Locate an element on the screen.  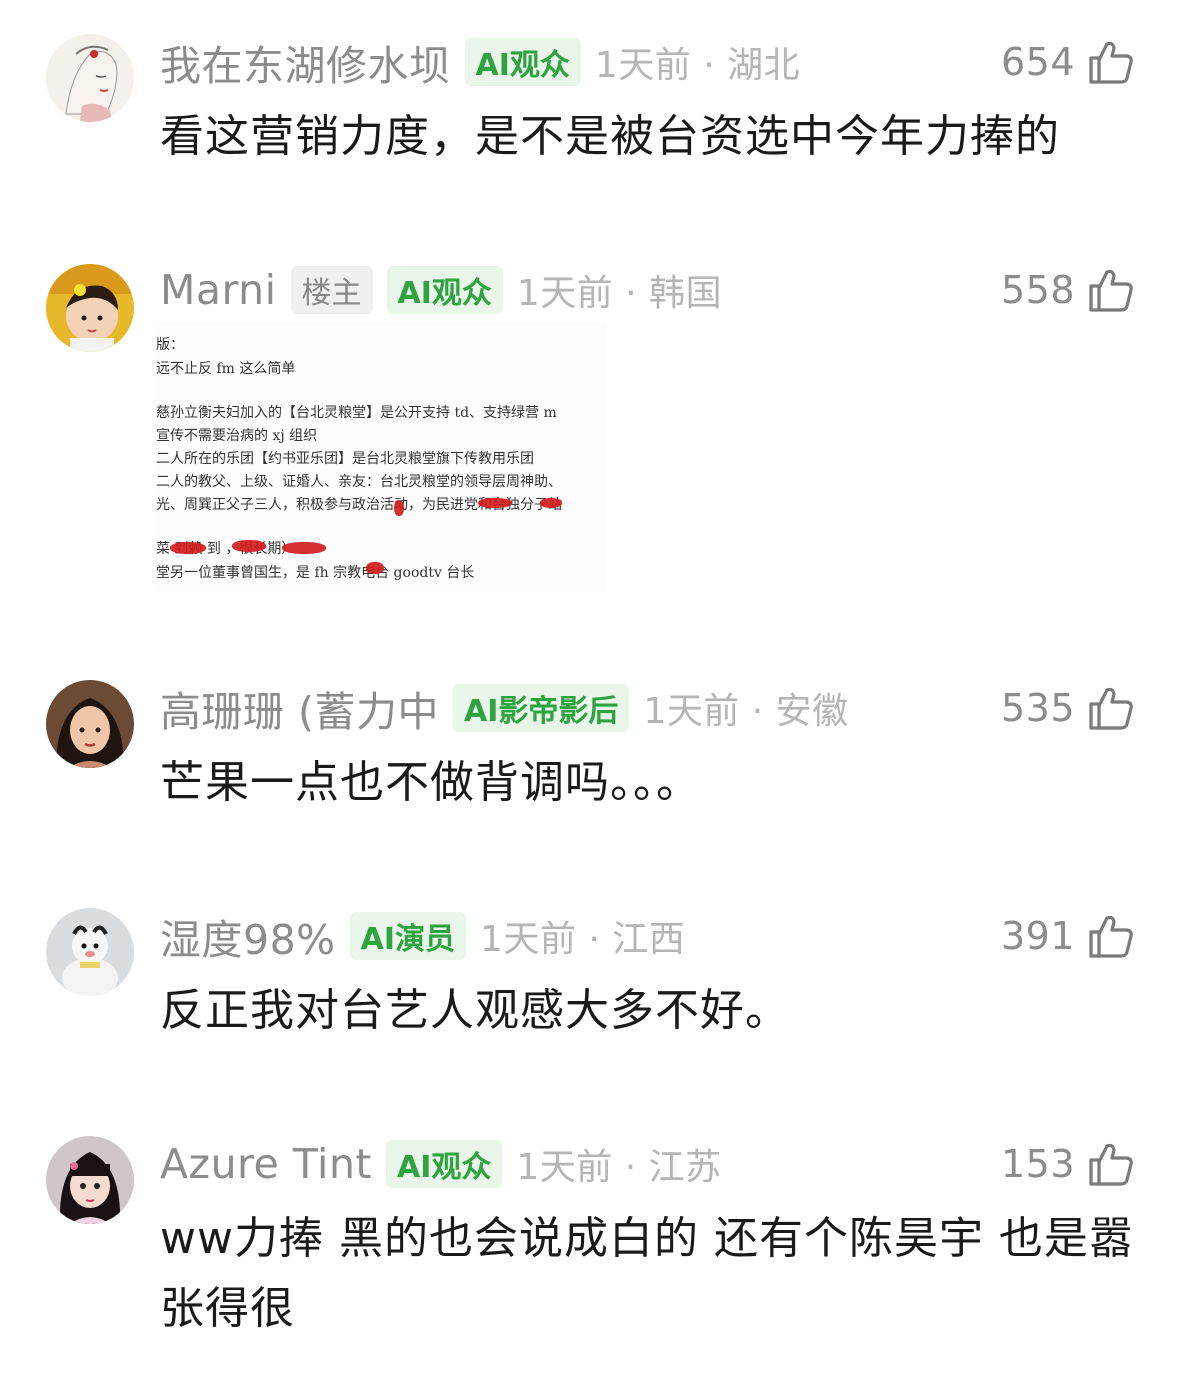
image-text-line: 版： is located at coordinates (170, 345).